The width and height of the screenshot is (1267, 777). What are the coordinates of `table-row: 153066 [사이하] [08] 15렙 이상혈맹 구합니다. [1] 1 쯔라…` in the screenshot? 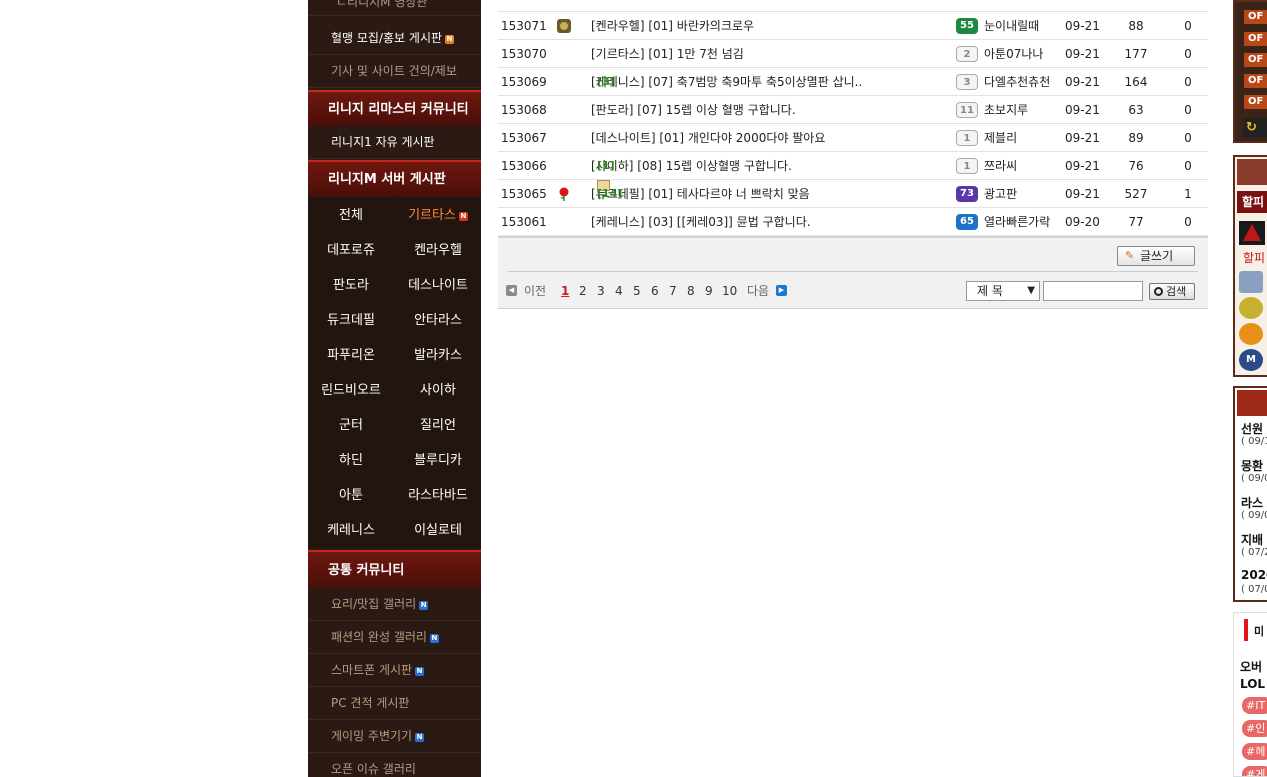 It's located at (853, 166).